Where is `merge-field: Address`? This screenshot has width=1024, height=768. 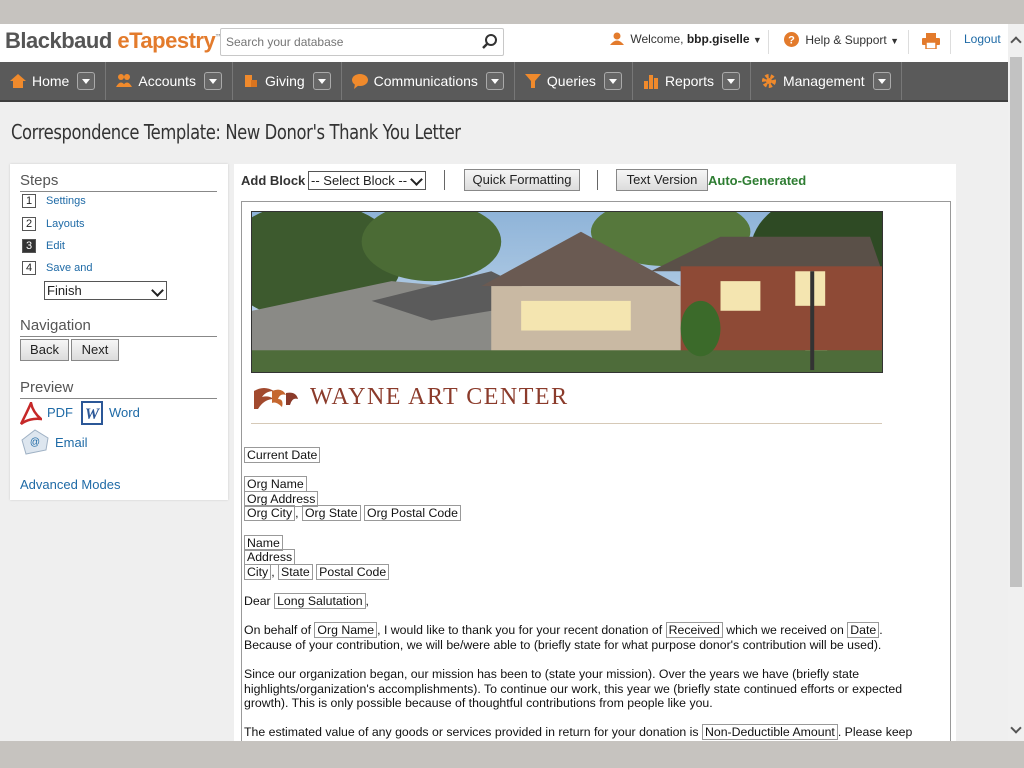
merge-field: Address is located at coordinates (270, 557).